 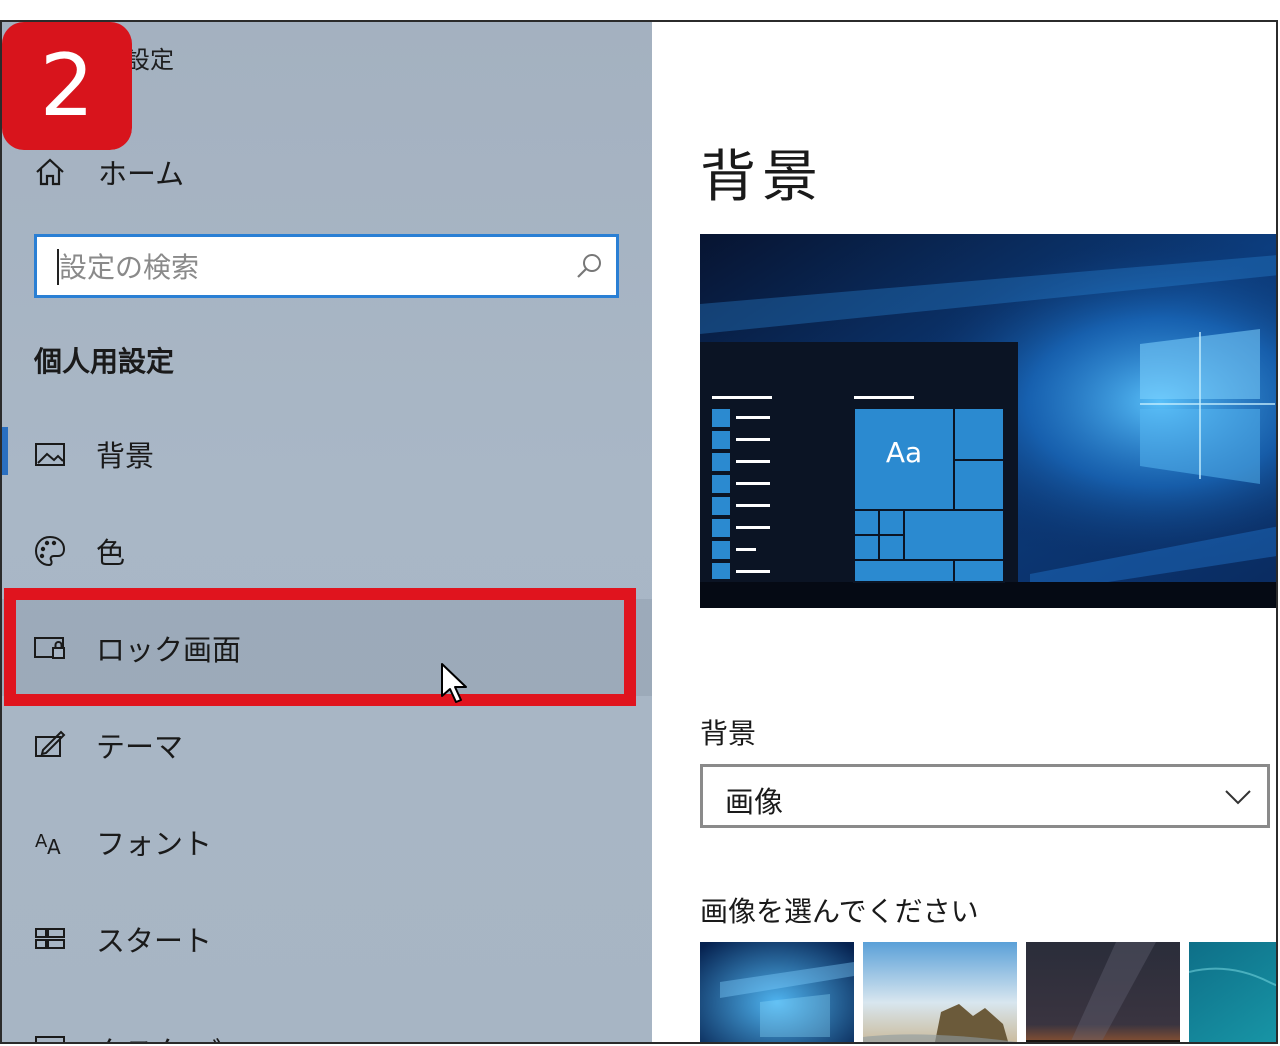 What do you see at coordinates (125, 455) in the screenshot?
I see `nav-item-label: 背景` at bounding box center [125, 455].